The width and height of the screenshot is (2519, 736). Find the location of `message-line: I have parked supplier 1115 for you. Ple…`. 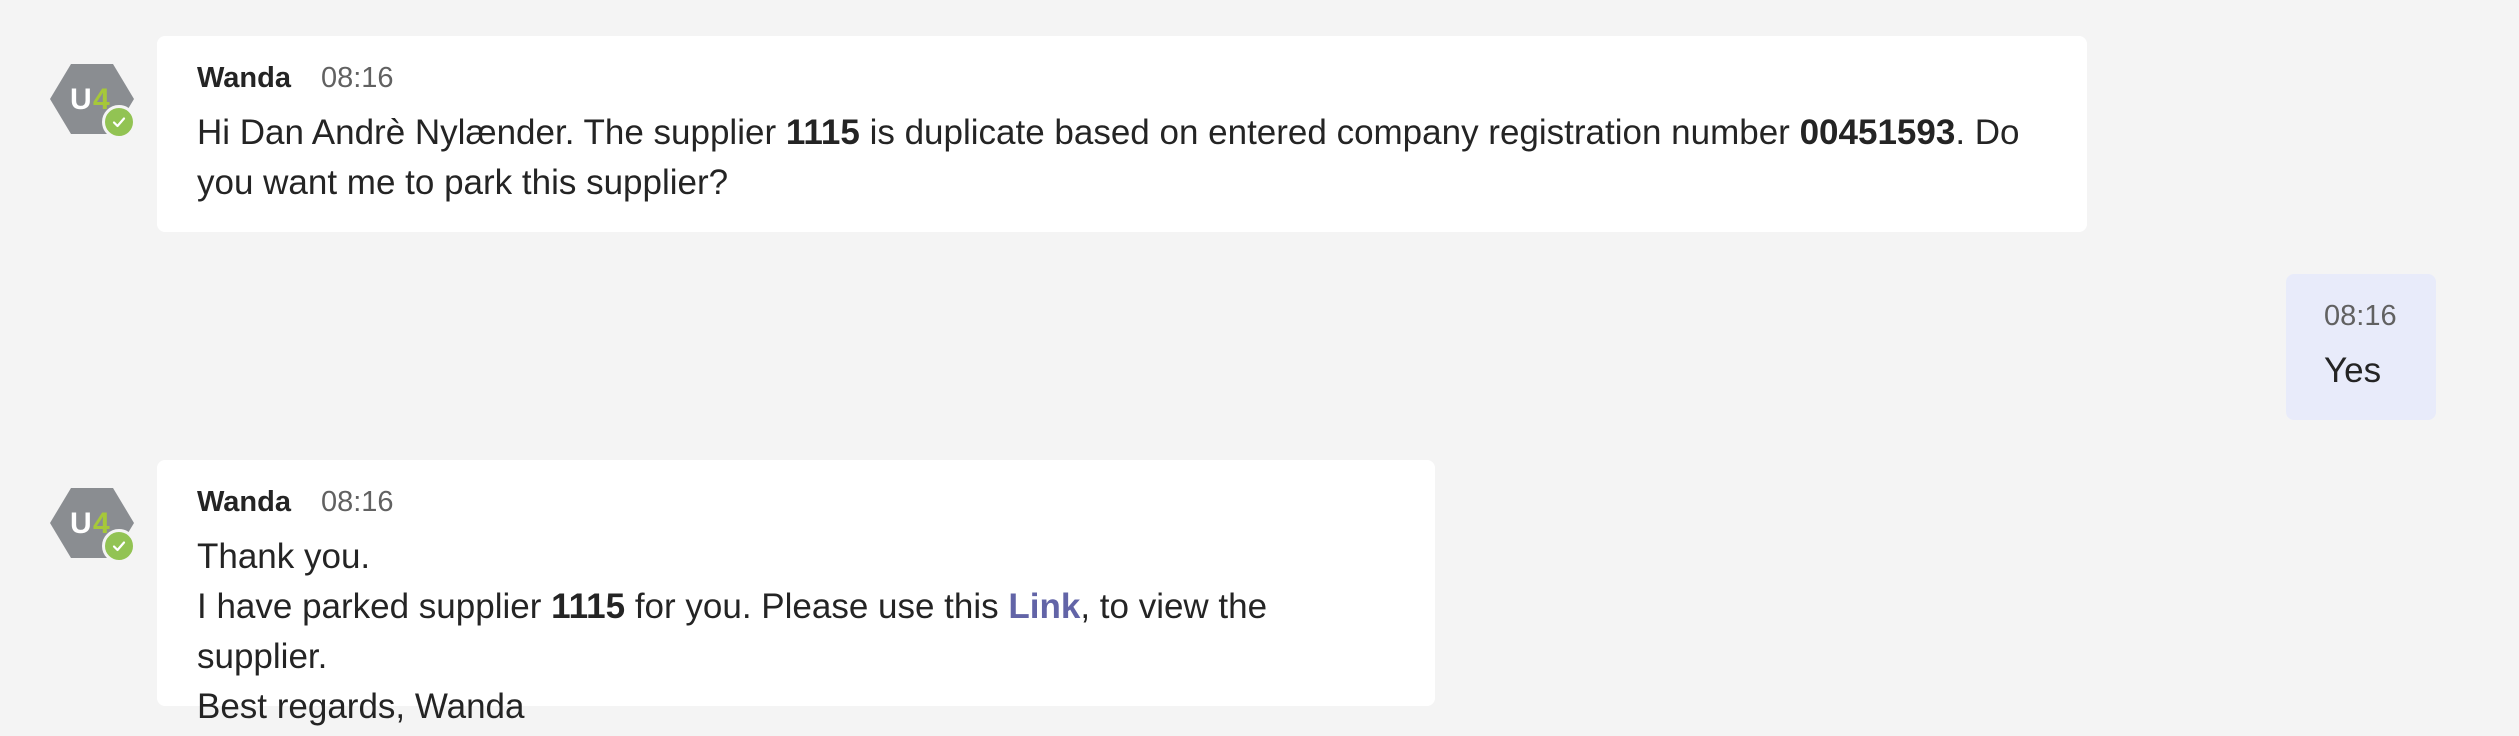

message-line: I have parked supplier 1115 for you. Ple… is located at coordinates (796, 632).